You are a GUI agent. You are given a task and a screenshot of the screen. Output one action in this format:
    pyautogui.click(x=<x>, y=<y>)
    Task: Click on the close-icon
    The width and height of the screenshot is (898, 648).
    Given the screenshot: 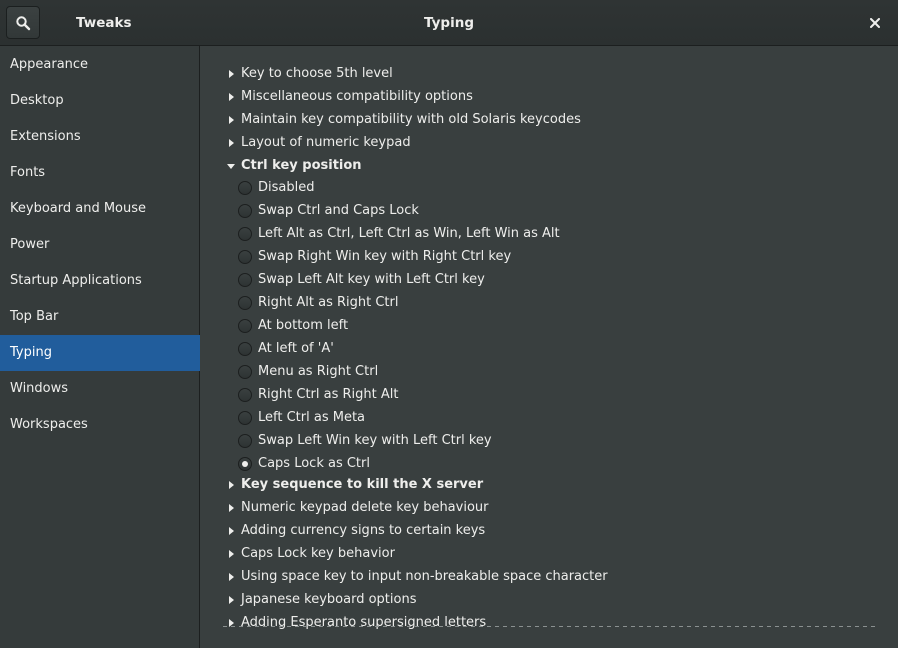 What is the action you would take?
    pyautogui.click(x=875, y=23)
    